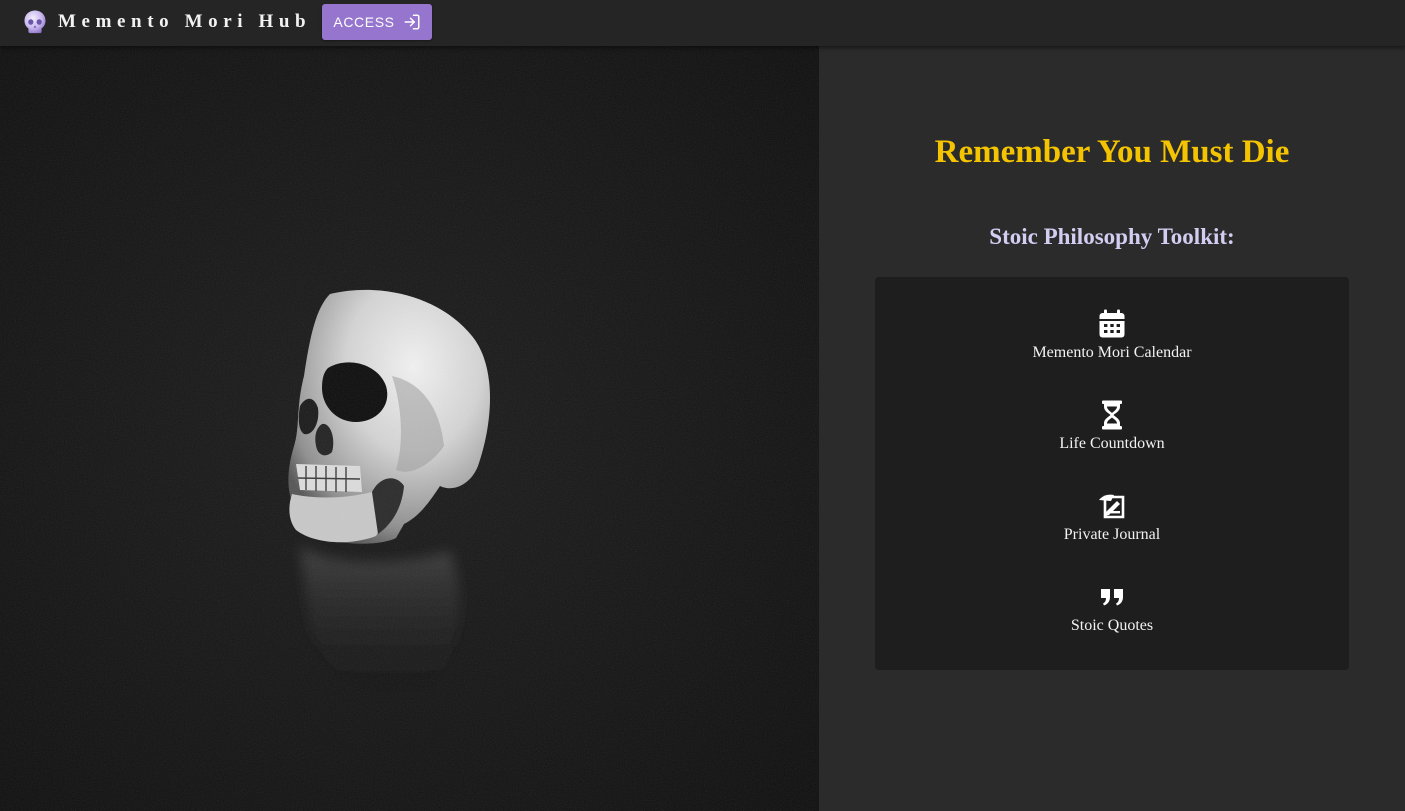  What do you see at coordinates (1112, 236) in the screenshot?
I see `toolkit-subheading: Stoic Philosophy Toolkit:` at bounding box center [1112, 236].